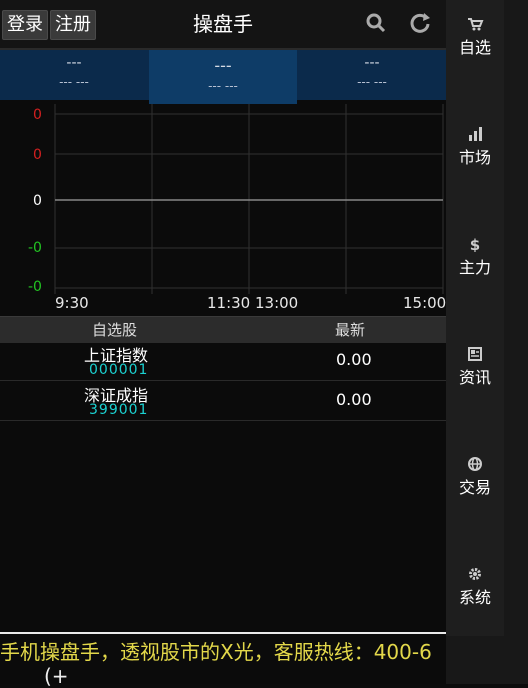  What do you see at coordinates (474, 597) in the screenshot?
I see `sidebar-item-label: 系统` at bounding box center [474, 597].